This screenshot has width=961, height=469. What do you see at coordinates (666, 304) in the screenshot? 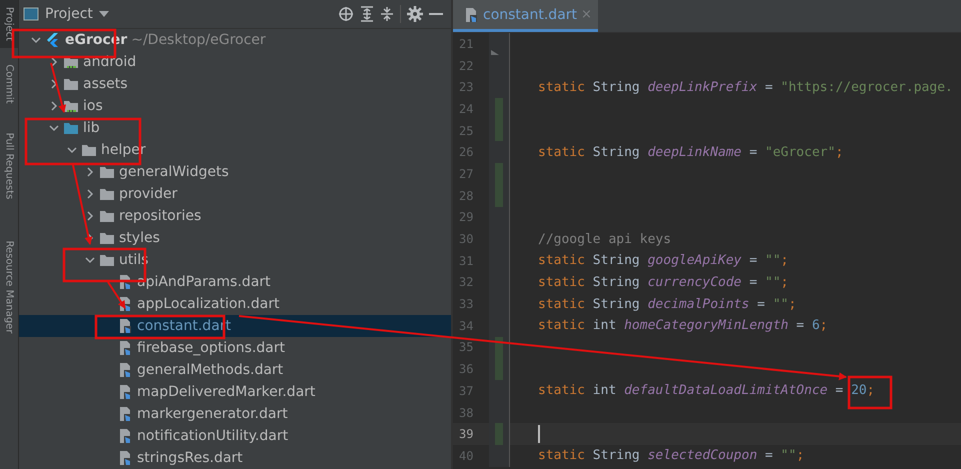
I see `code-line: static String decimalPoints = "";` at bounding box center [666, 304].